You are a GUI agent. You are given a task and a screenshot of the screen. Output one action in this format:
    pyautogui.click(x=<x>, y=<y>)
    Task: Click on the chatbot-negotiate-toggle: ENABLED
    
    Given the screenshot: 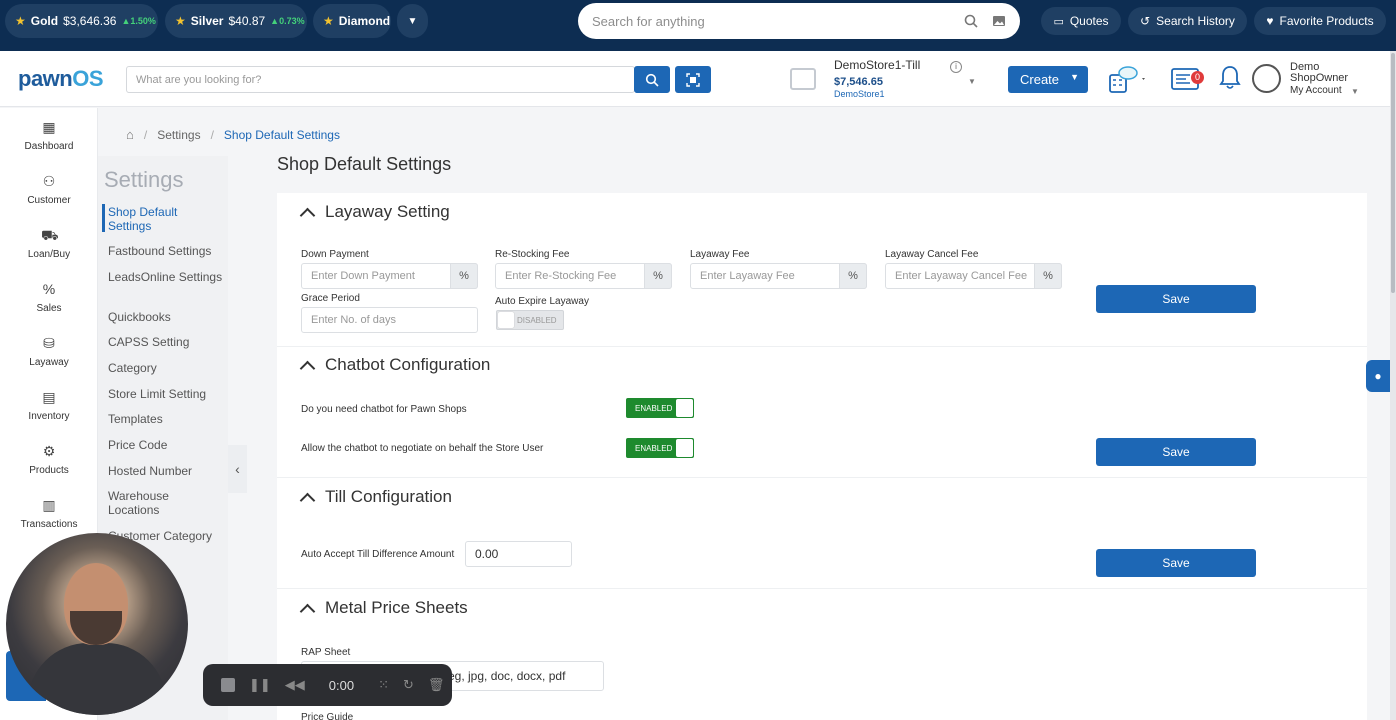 What is the action you would take?
    pyautogui.click(x=660, y=448)
    